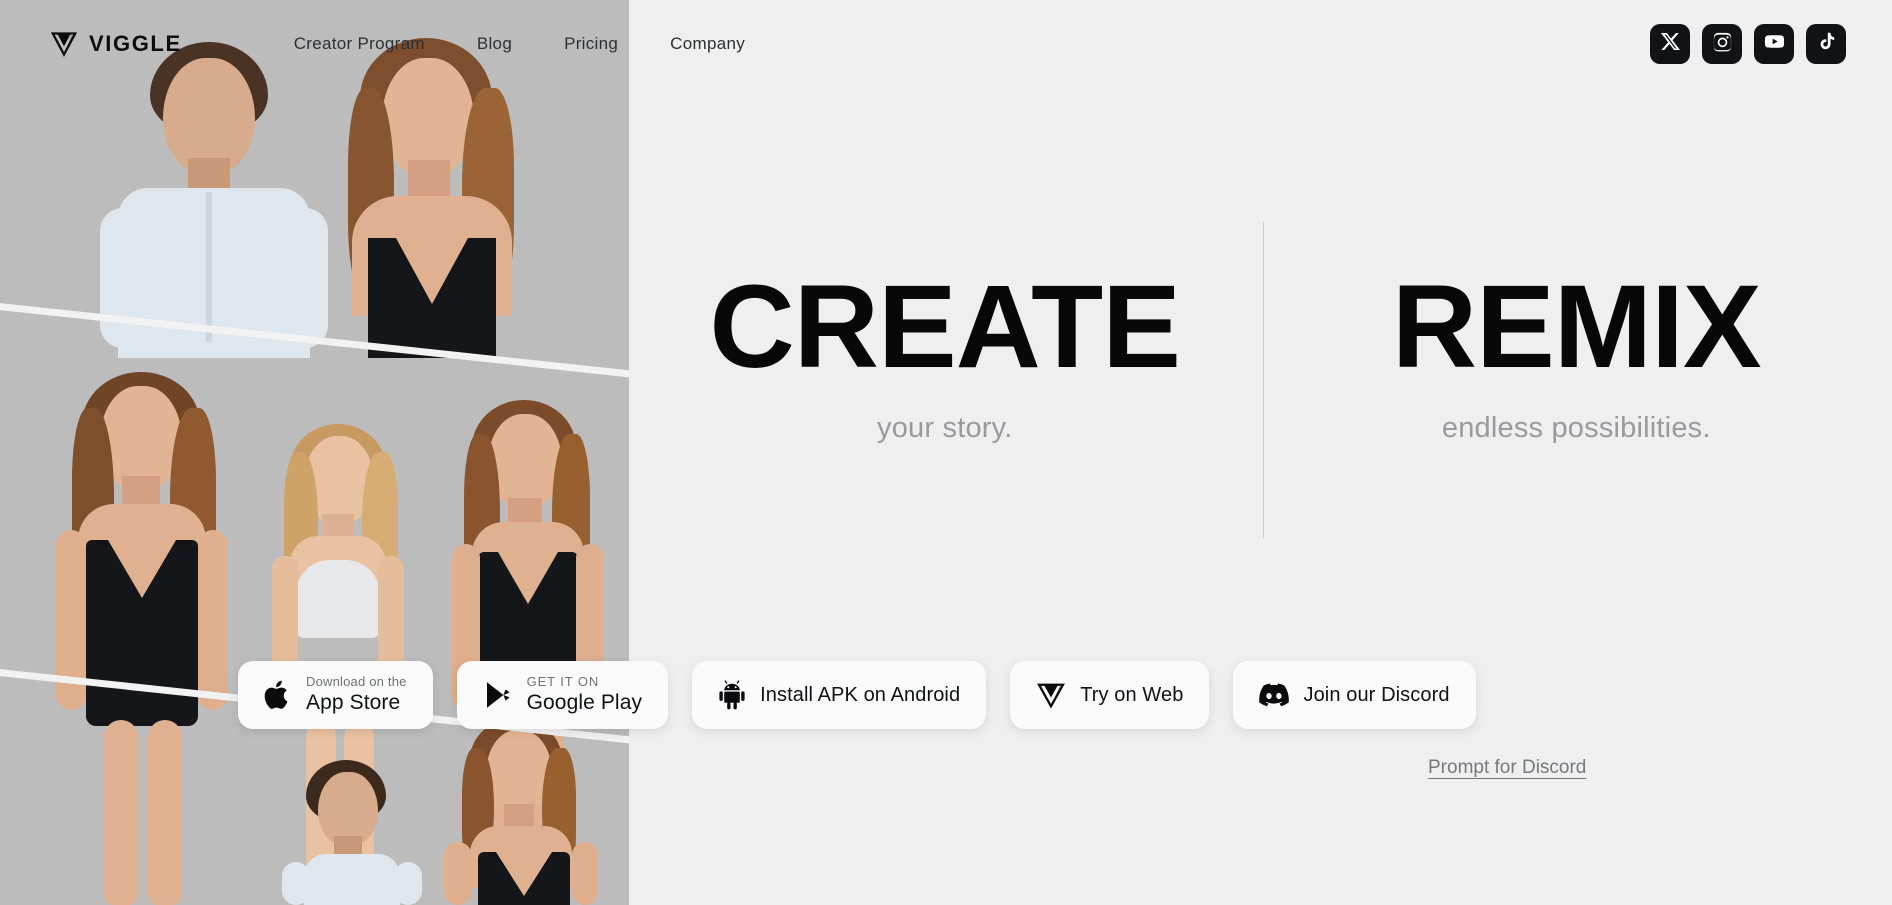 This screenshot has width=1892, height=905. I want to click on brand-logo: VIGGLE, so click(116, 44).